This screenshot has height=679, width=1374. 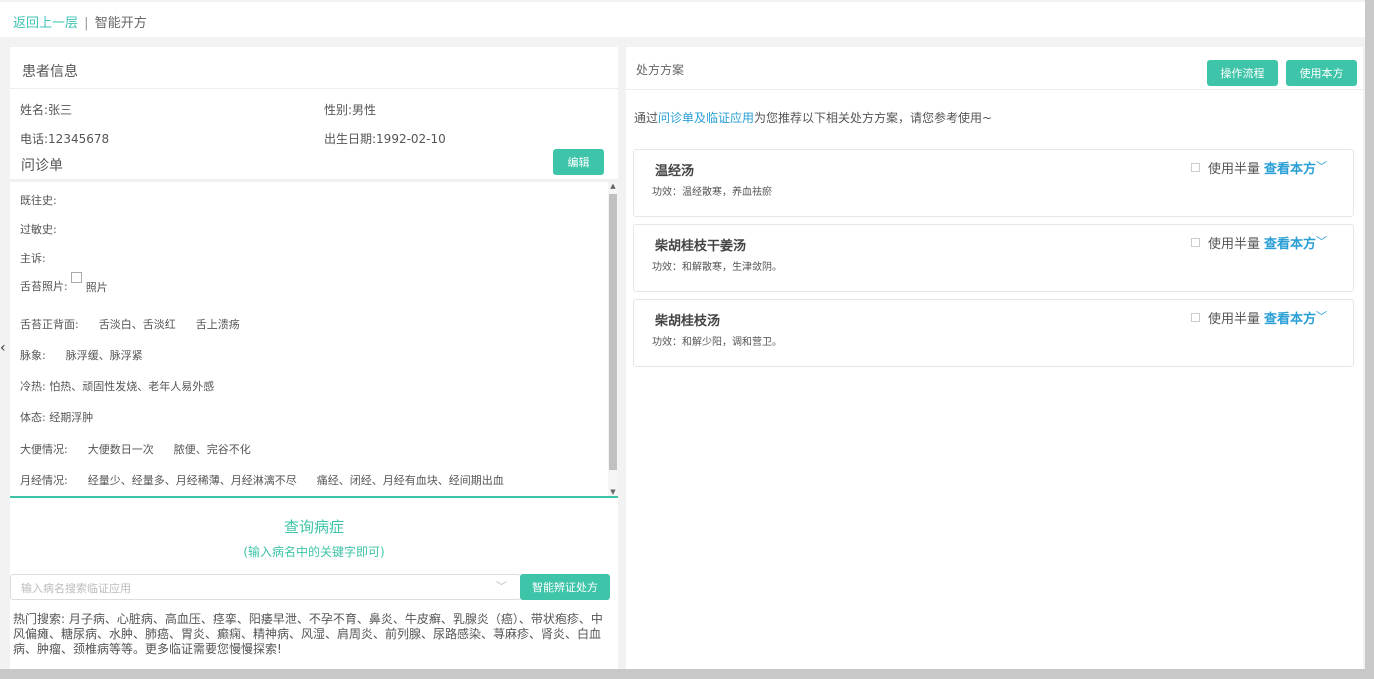 What do you see at coordinates (96, 287) in the screenshot?
I see `tongue-photo-alt: 照片` at bounding box center [96, 287].